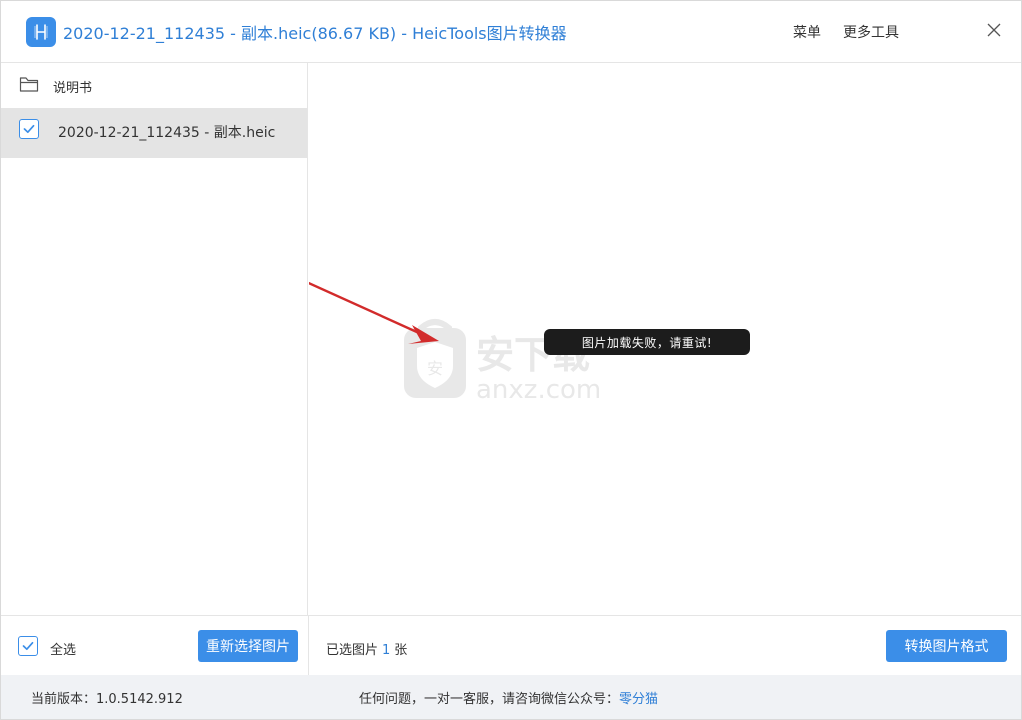  What do you see at coordinates (308, 646) in the screenshot?
I see `divider` at bounding box center [308, 646].